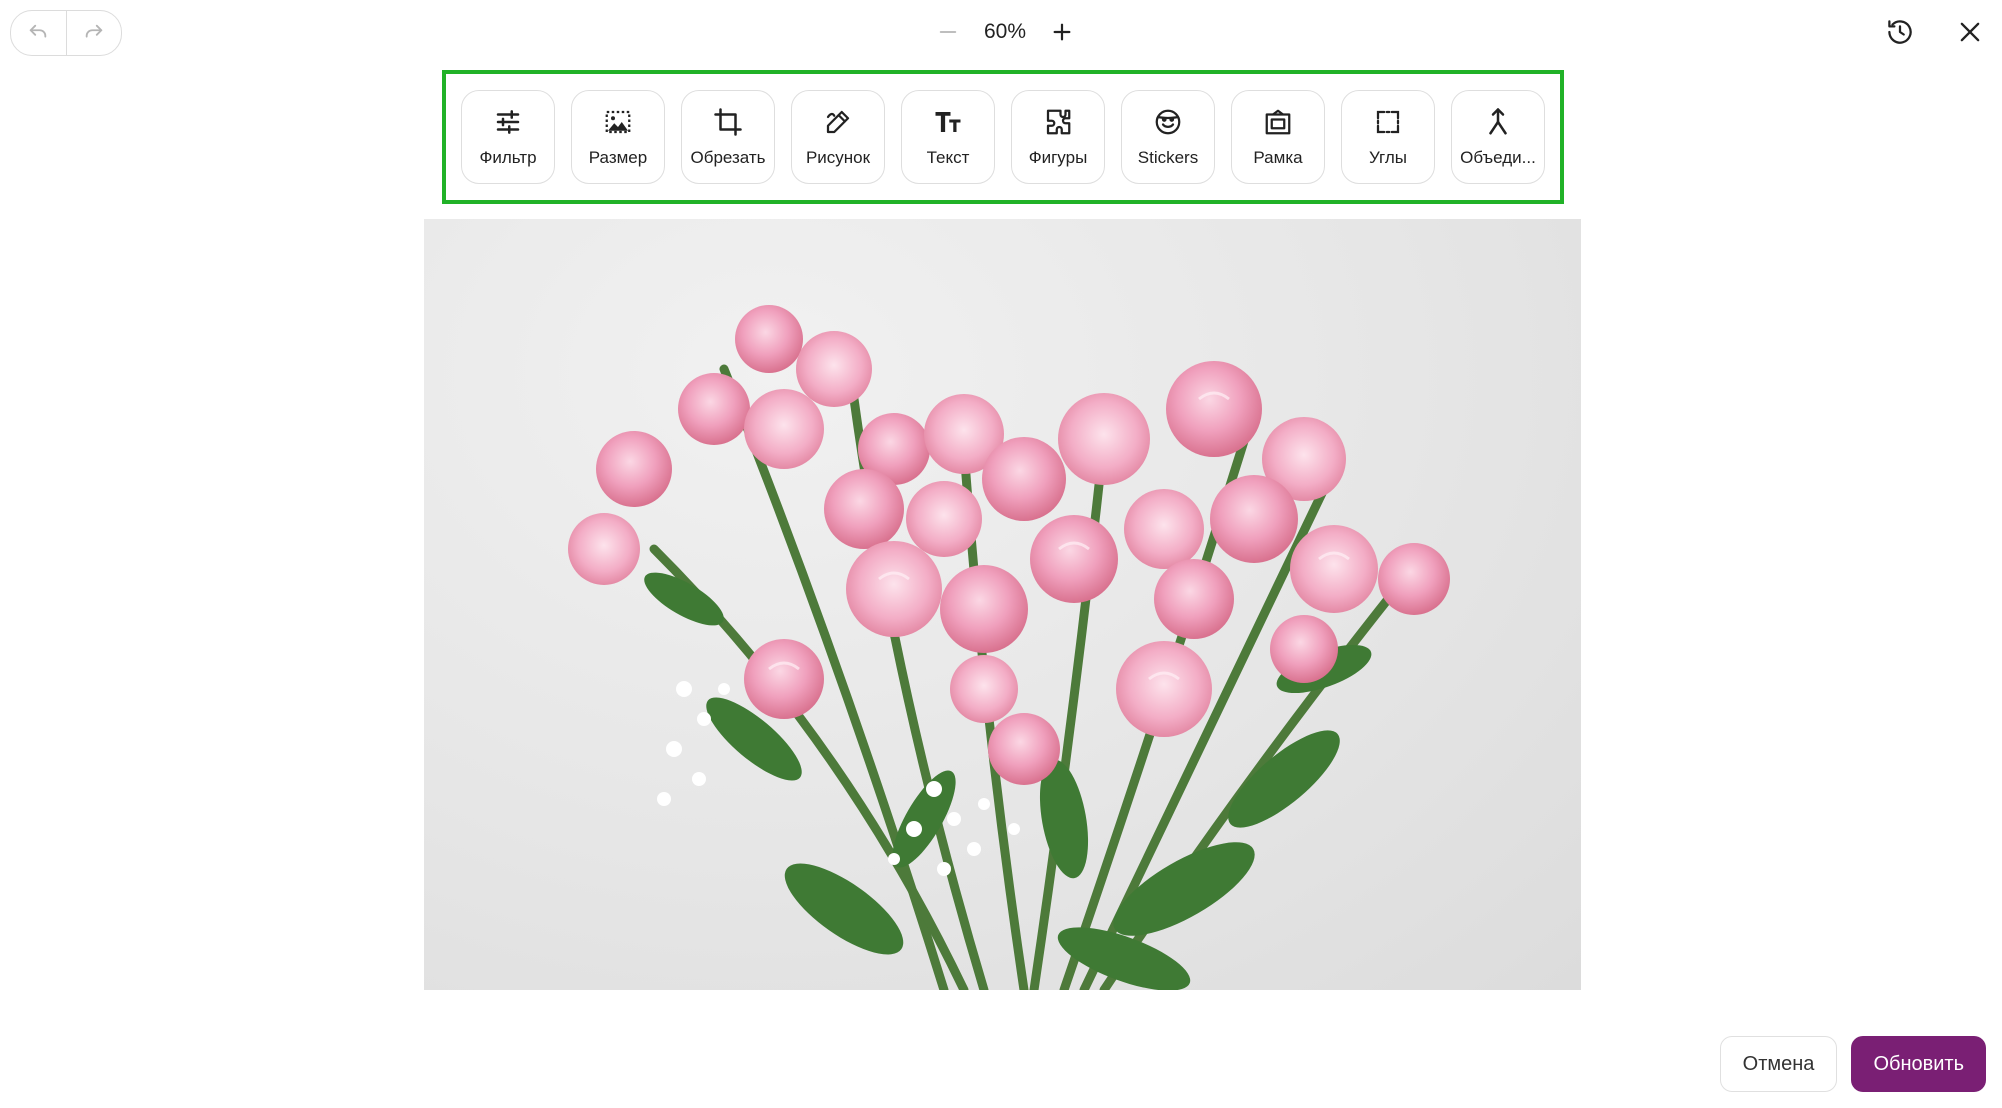 The height and width of the screenshot is (1108, 2002). I want to click on frame-icon, so click(1278, 122).